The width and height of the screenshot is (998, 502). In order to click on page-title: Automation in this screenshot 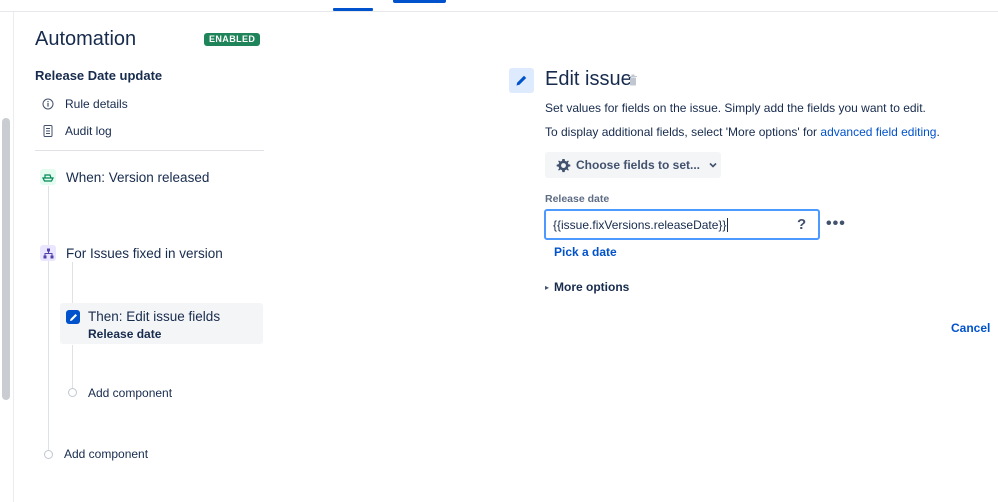, I will do `click(86, 39)`.